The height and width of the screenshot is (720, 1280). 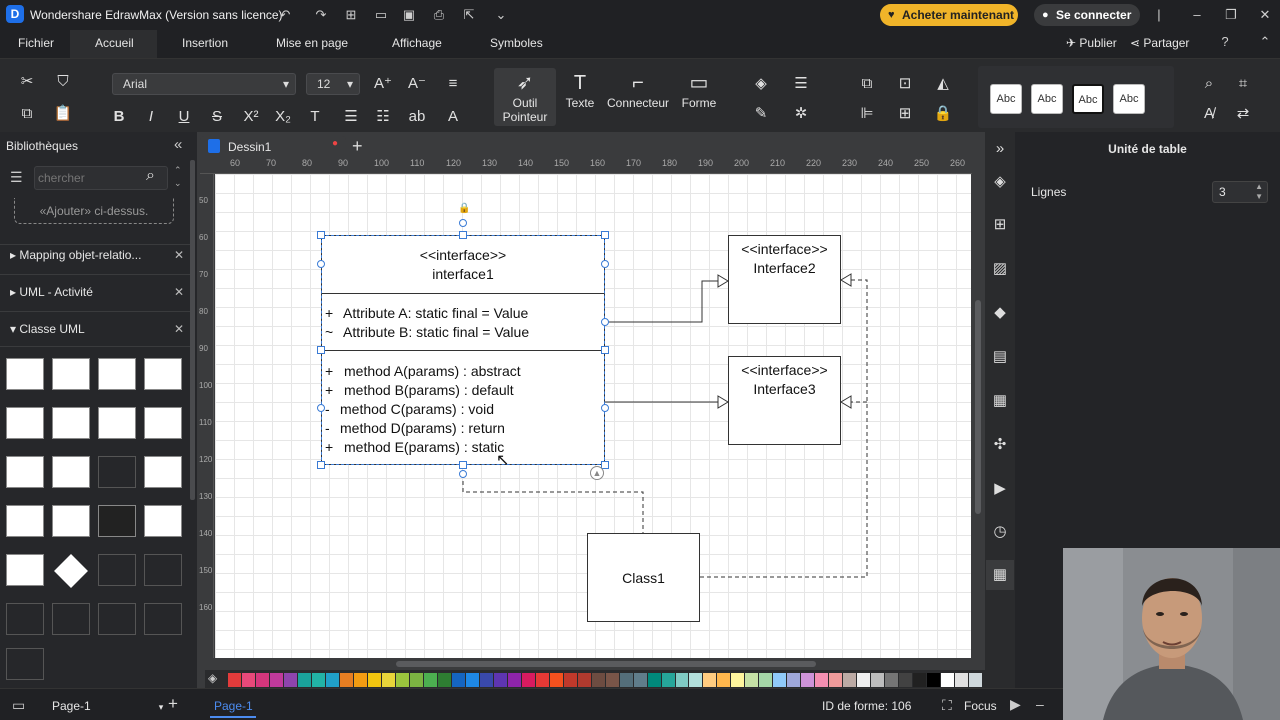 I want to click on page-selector: Page-1 ▾, so click(x=107, y=706).